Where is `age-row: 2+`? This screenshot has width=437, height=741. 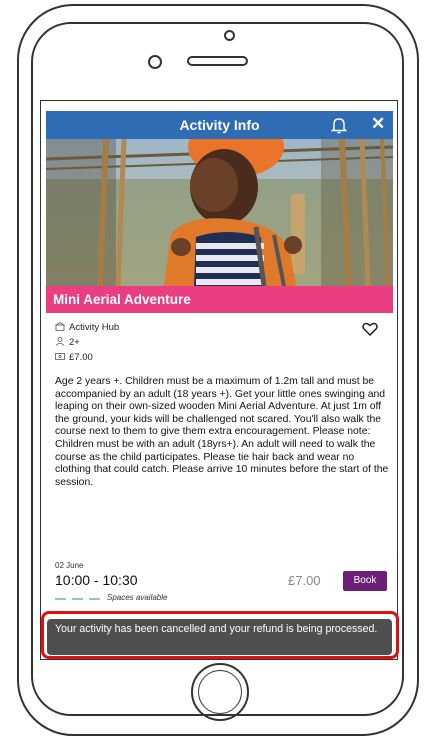
age-row: 2+ is located at coordinates (67, 342).